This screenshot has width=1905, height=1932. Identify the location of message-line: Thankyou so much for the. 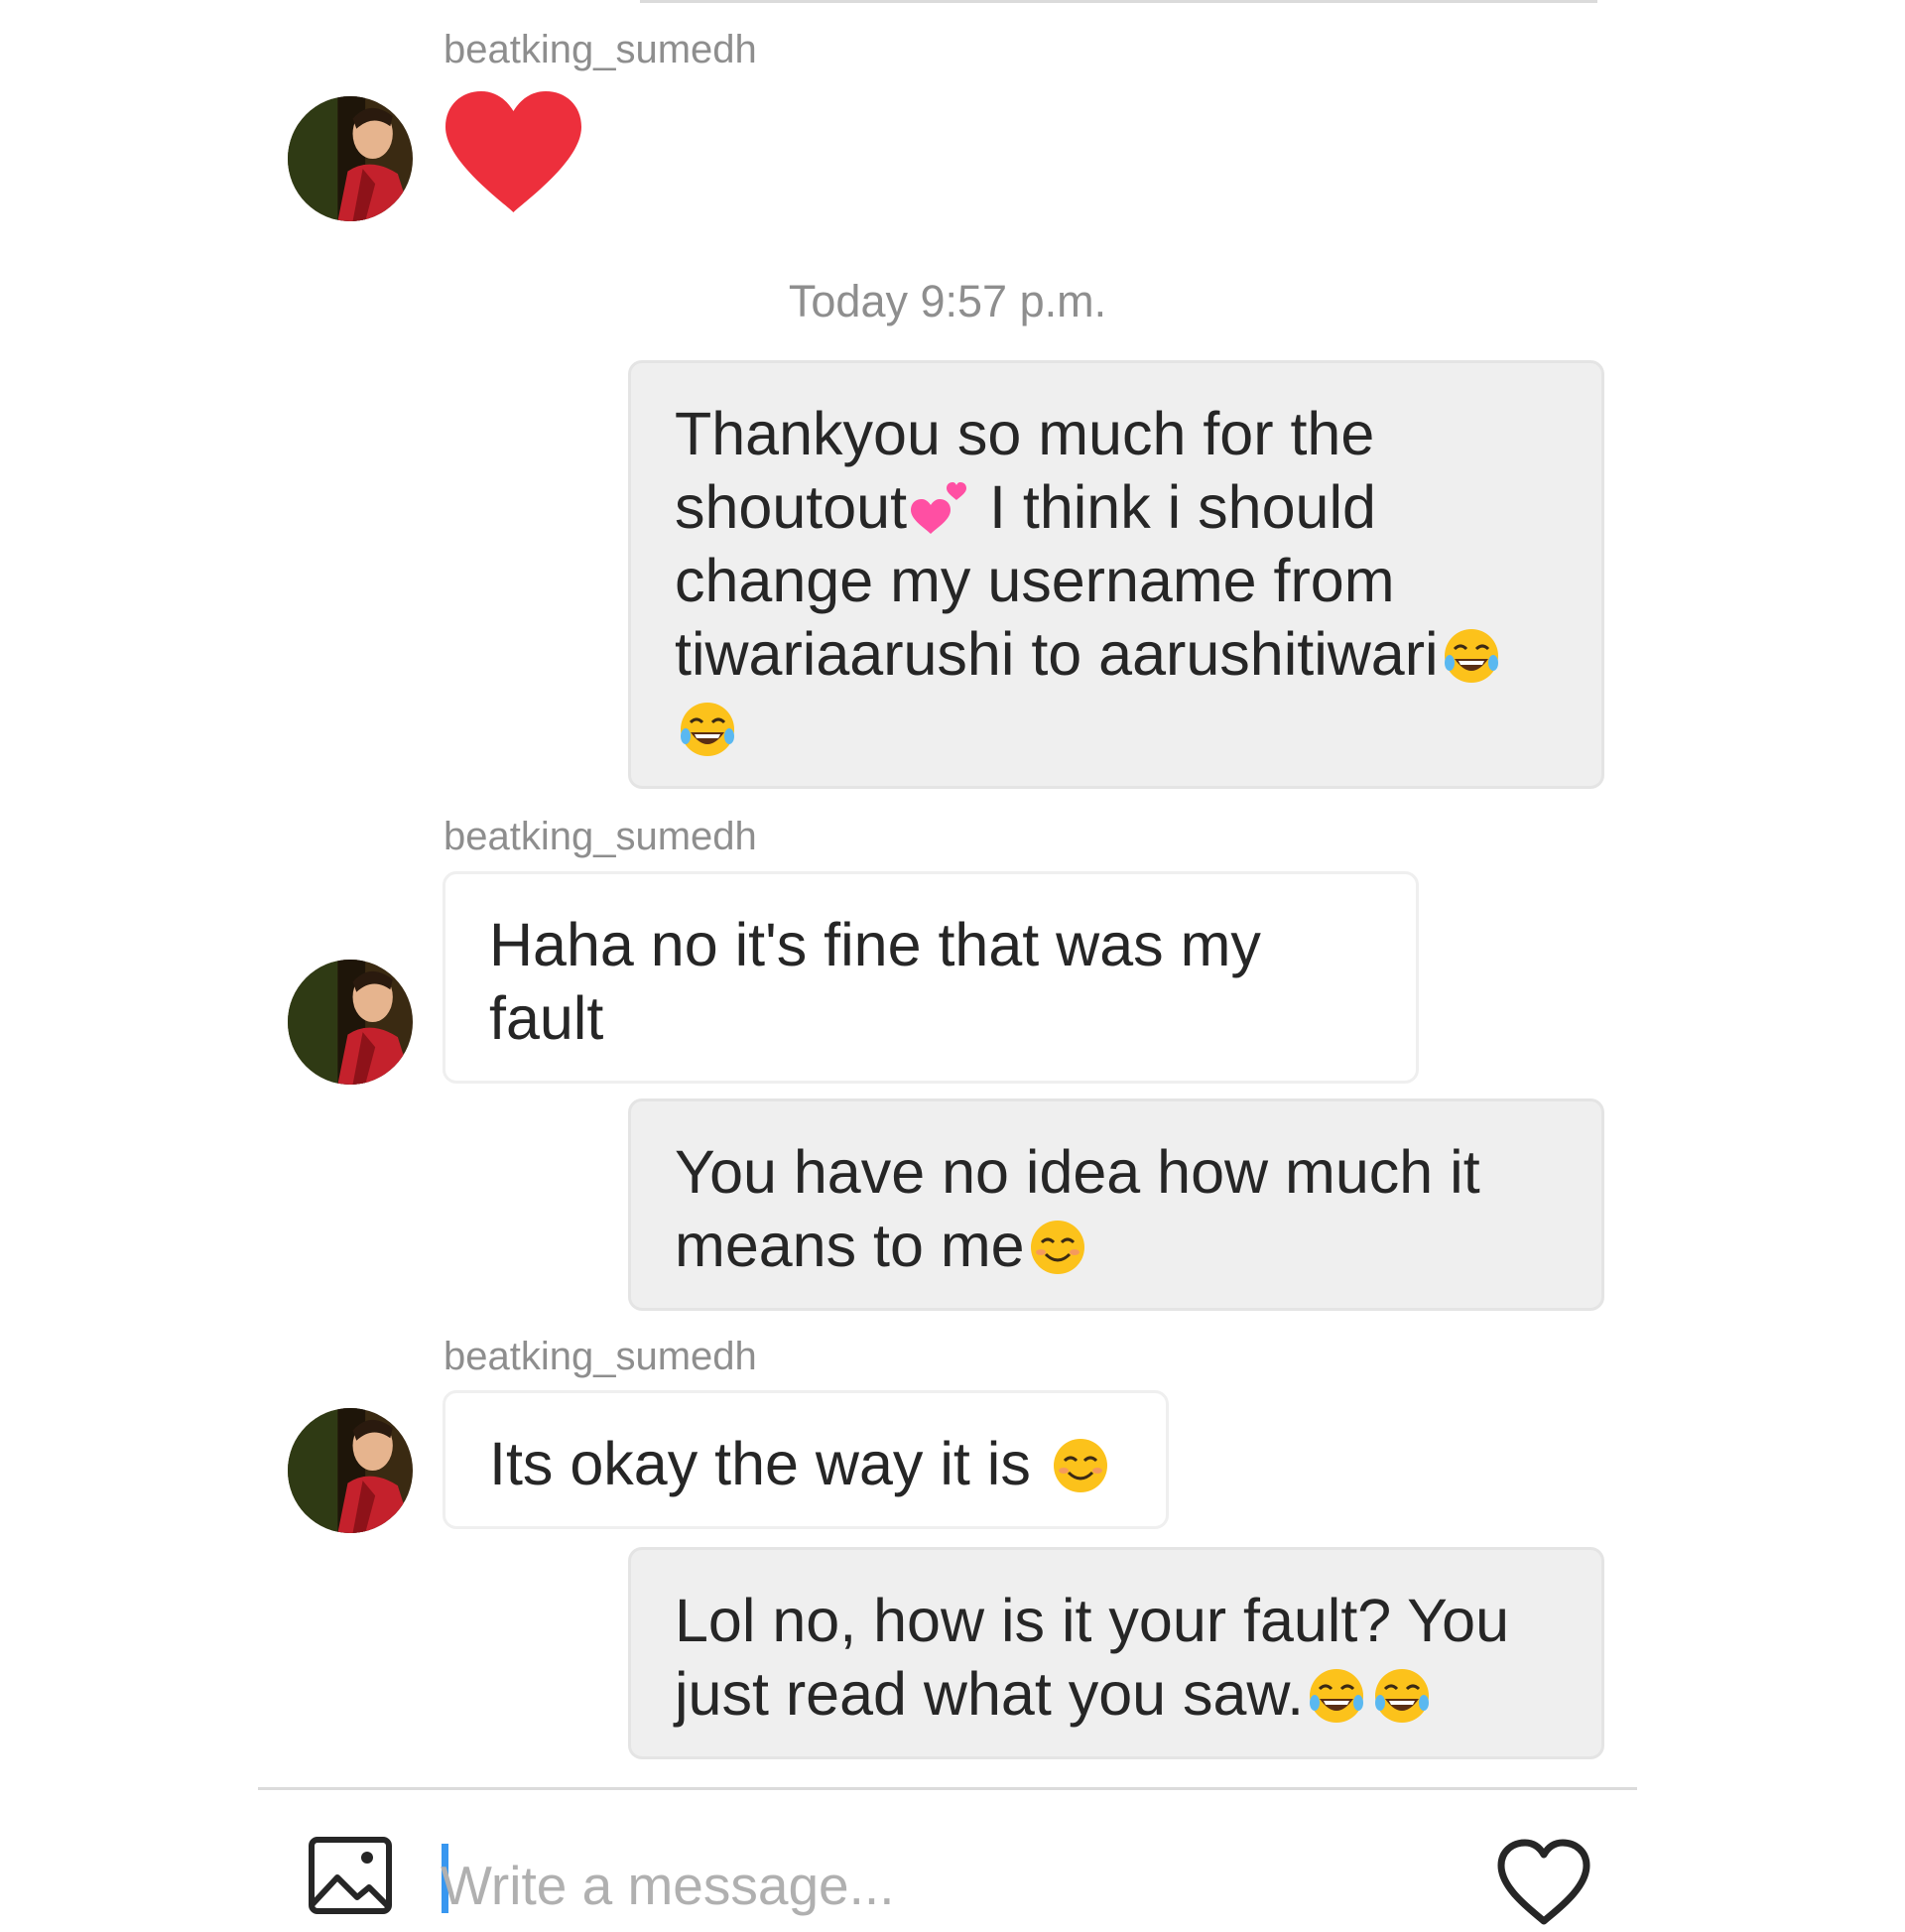
(1025, 434).